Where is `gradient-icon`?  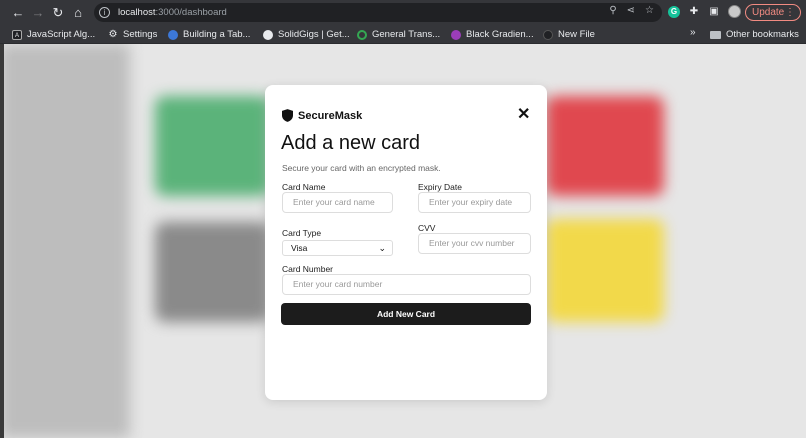
gradient-icon is located at coordinates (456, 34).